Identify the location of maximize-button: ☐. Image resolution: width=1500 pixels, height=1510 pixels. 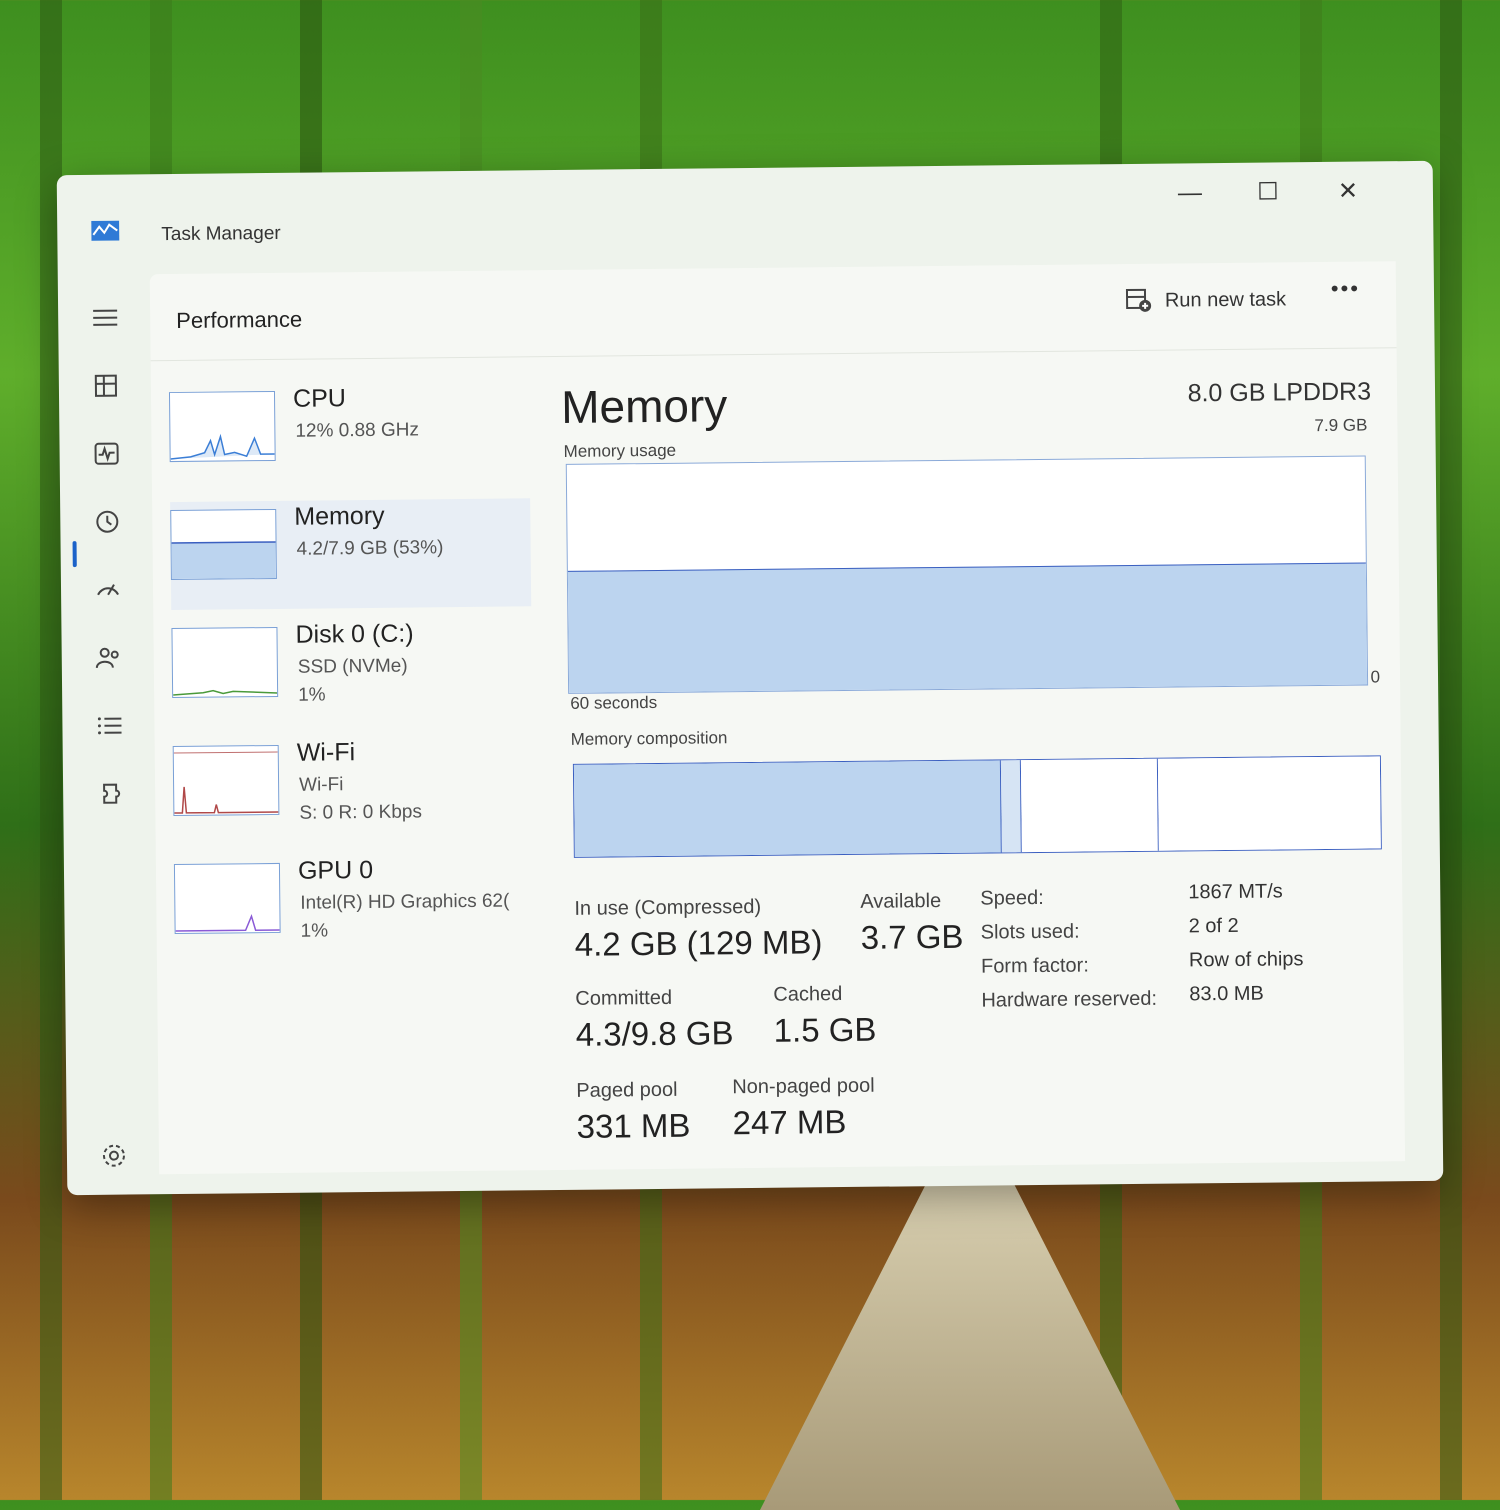
(1268, 192).